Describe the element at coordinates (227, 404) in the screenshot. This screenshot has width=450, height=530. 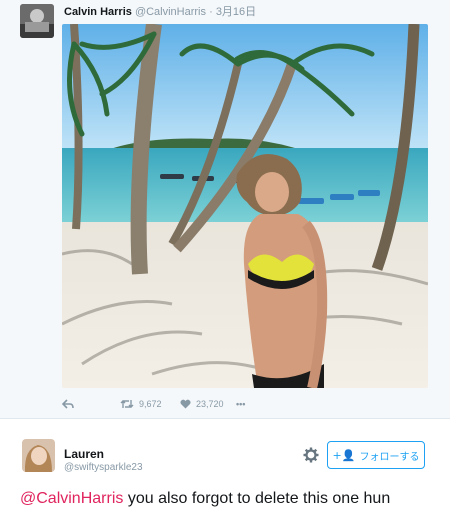
I see `tweet-actions: 9,672 23,720 •••` at that location.